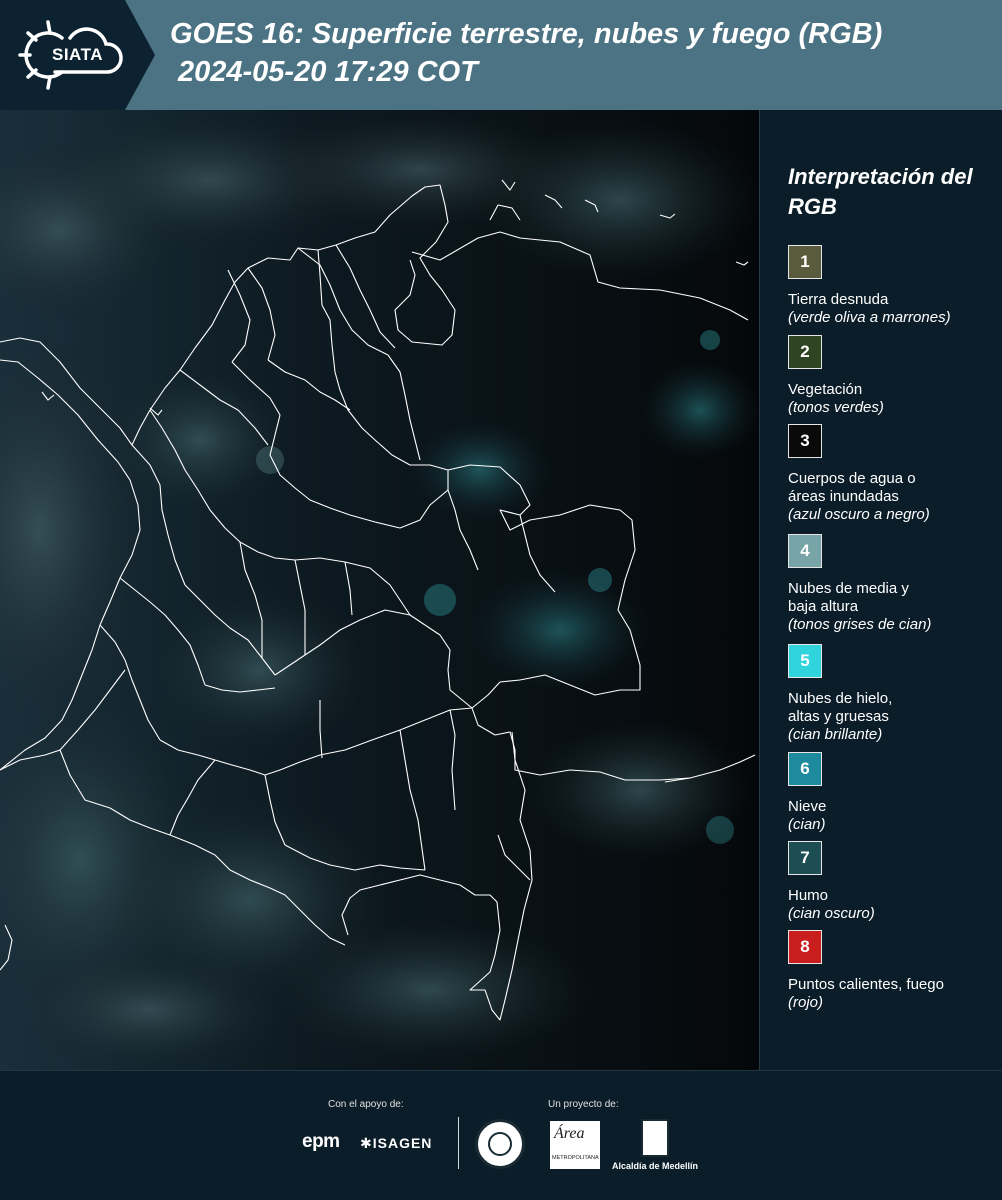 This screenshot has height=1200, width=1002. I want to click on legend-label: Puntos calientes, fuego, so click(866, 984).